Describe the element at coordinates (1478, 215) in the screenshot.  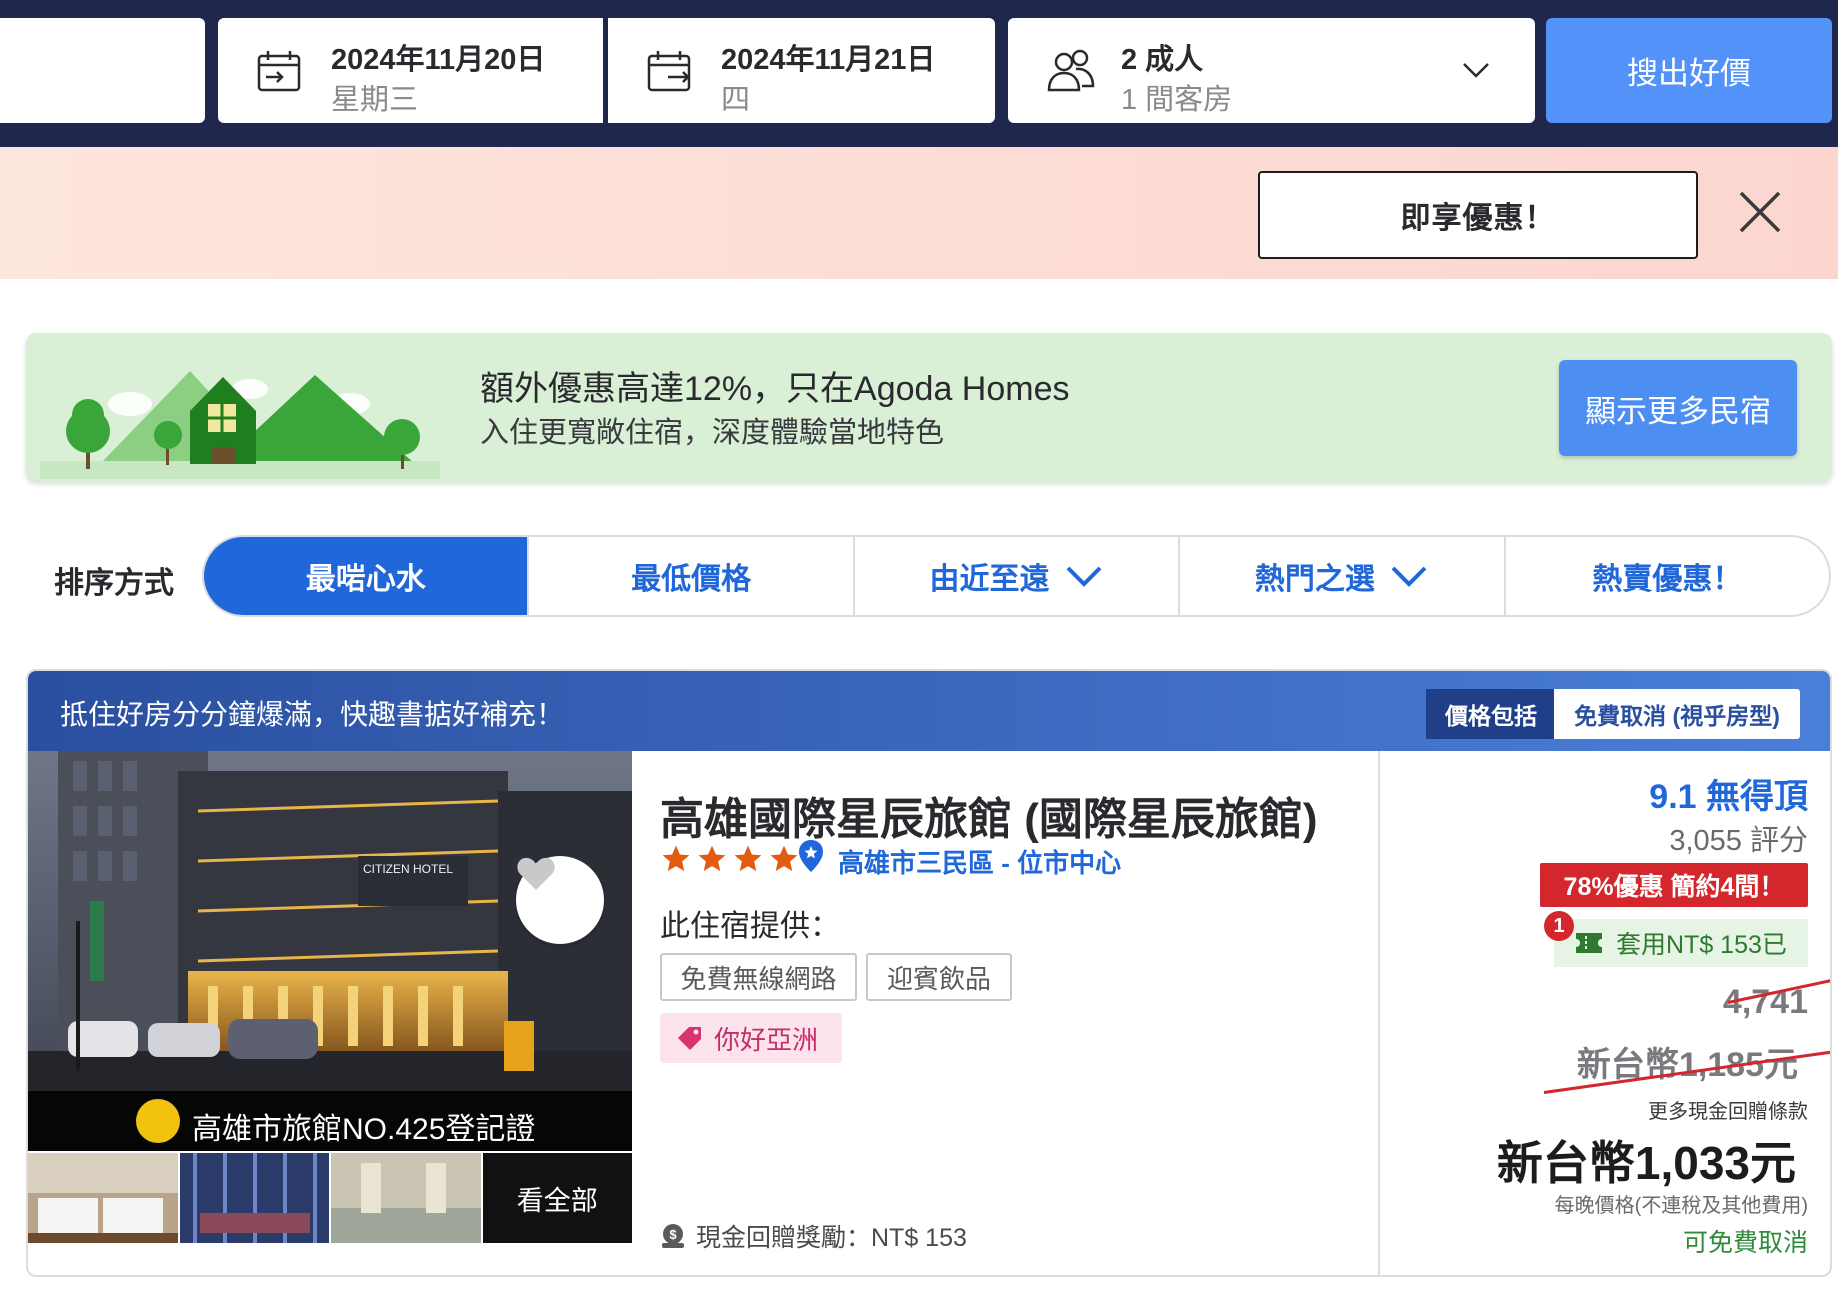
I see `promo-deal-button: 即享優惠！` at that location.